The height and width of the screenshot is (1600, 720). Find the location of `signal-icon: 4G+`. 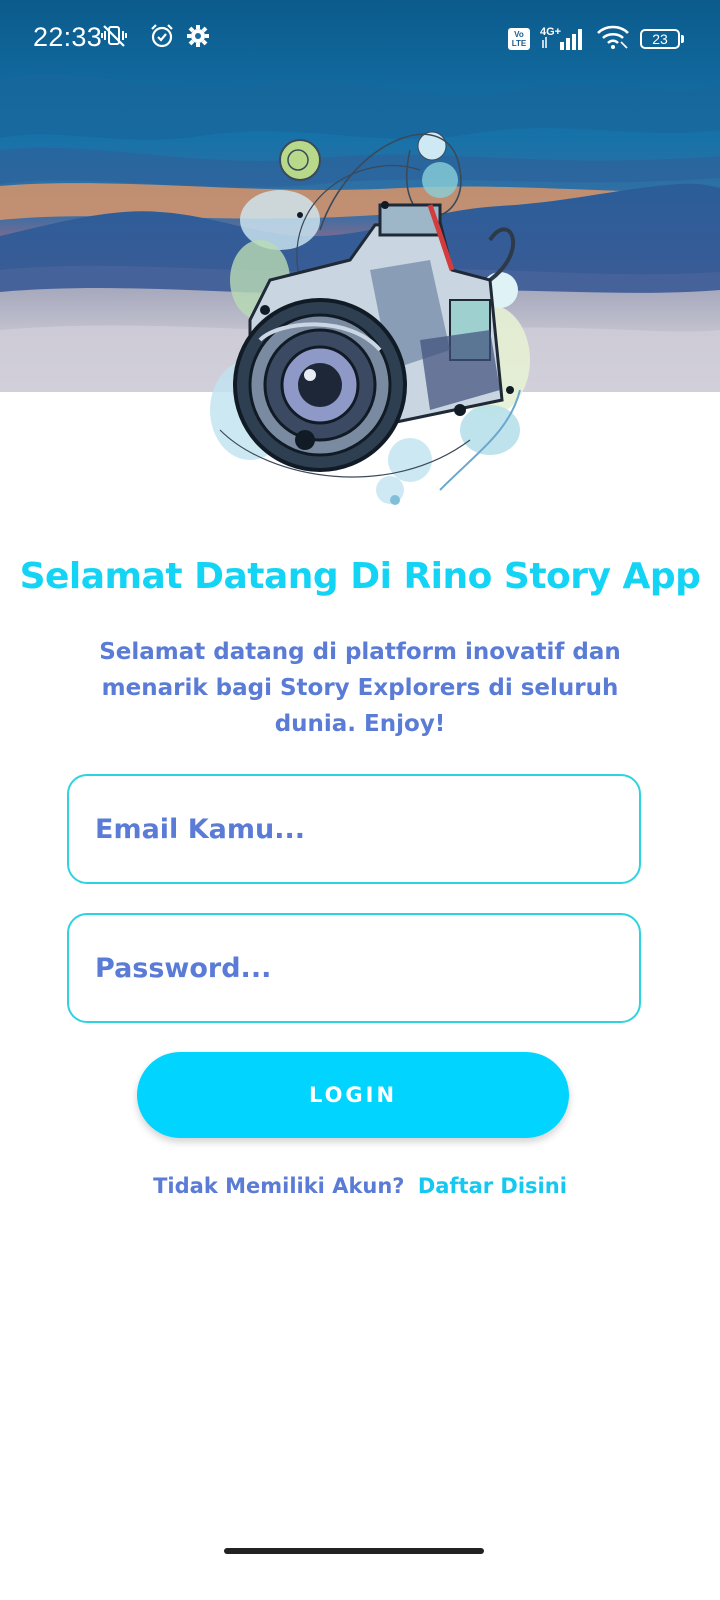

signal-icon: 4G+ is located at coordinates (563, 39).